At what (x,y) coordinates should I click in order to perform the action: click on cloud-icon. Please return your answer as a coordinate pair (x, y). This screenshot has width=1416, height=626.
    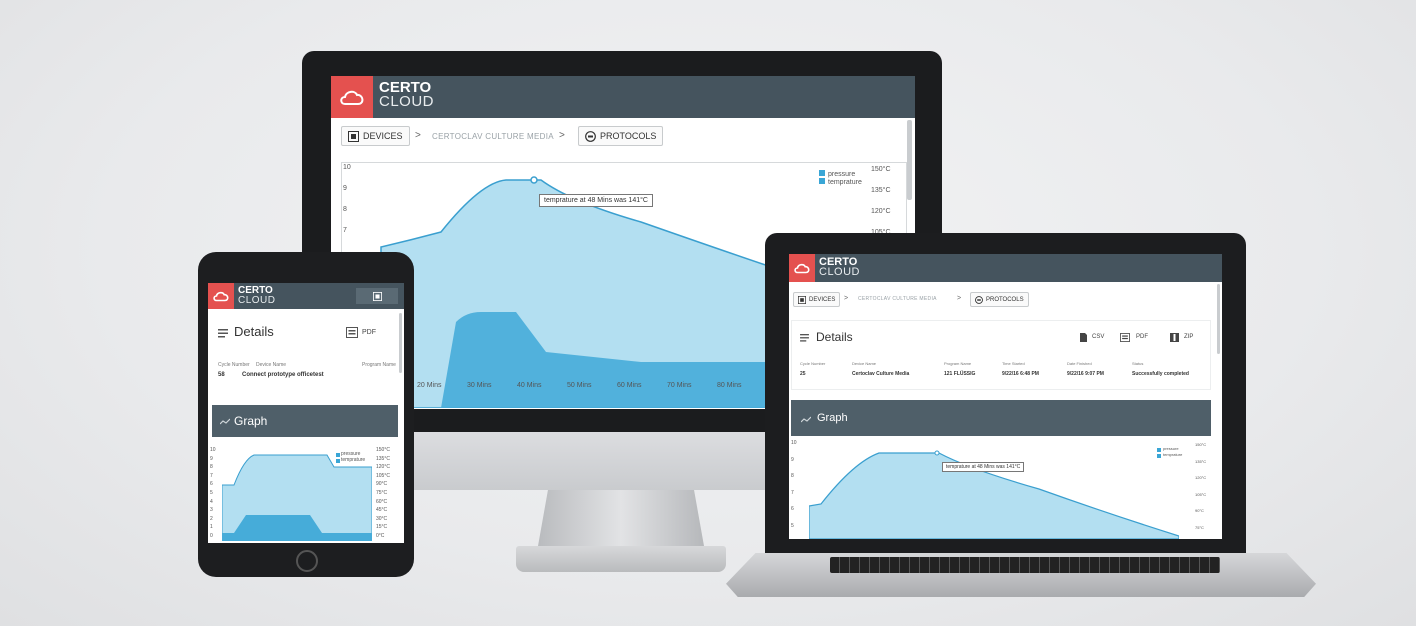
    Looking at the image, I should click on (352, 97).